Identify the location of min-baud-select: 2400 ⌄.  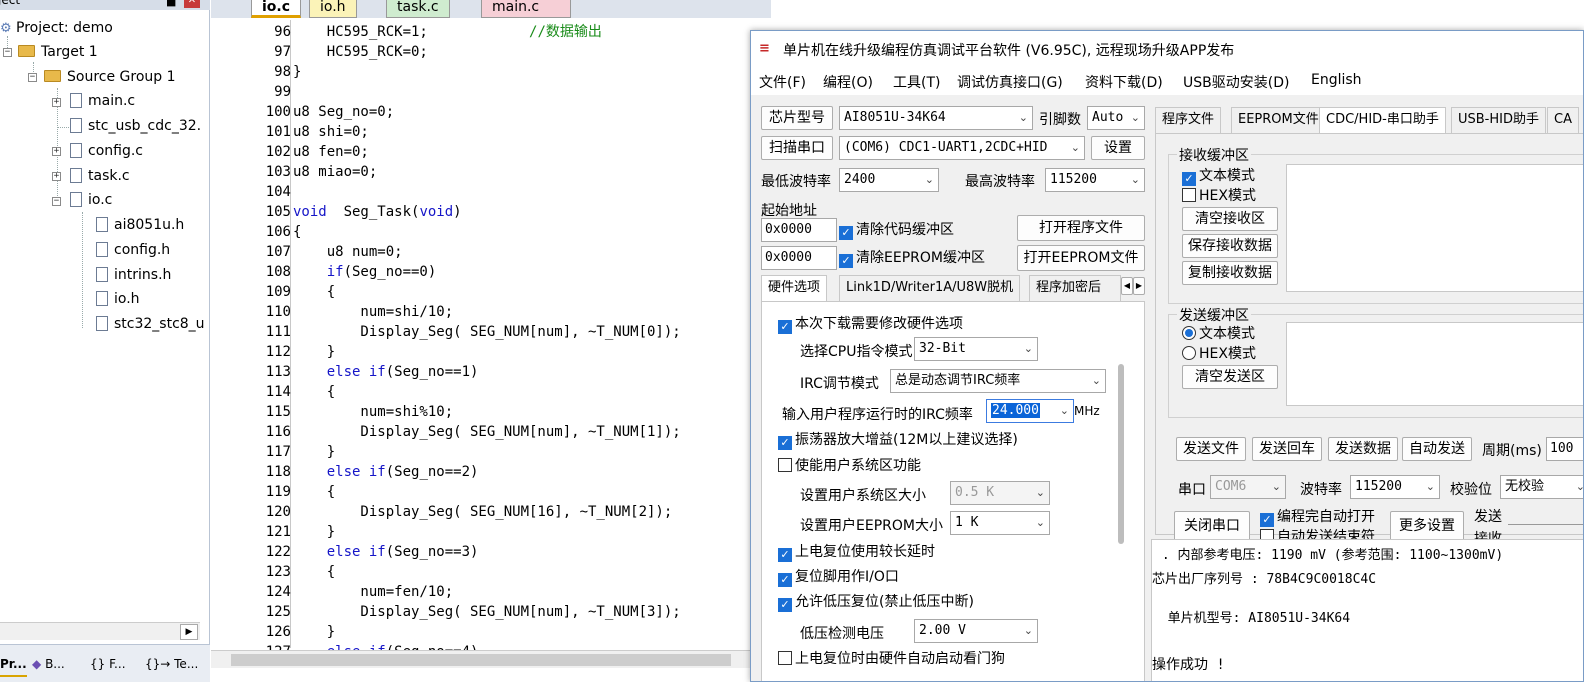
(889, 180).